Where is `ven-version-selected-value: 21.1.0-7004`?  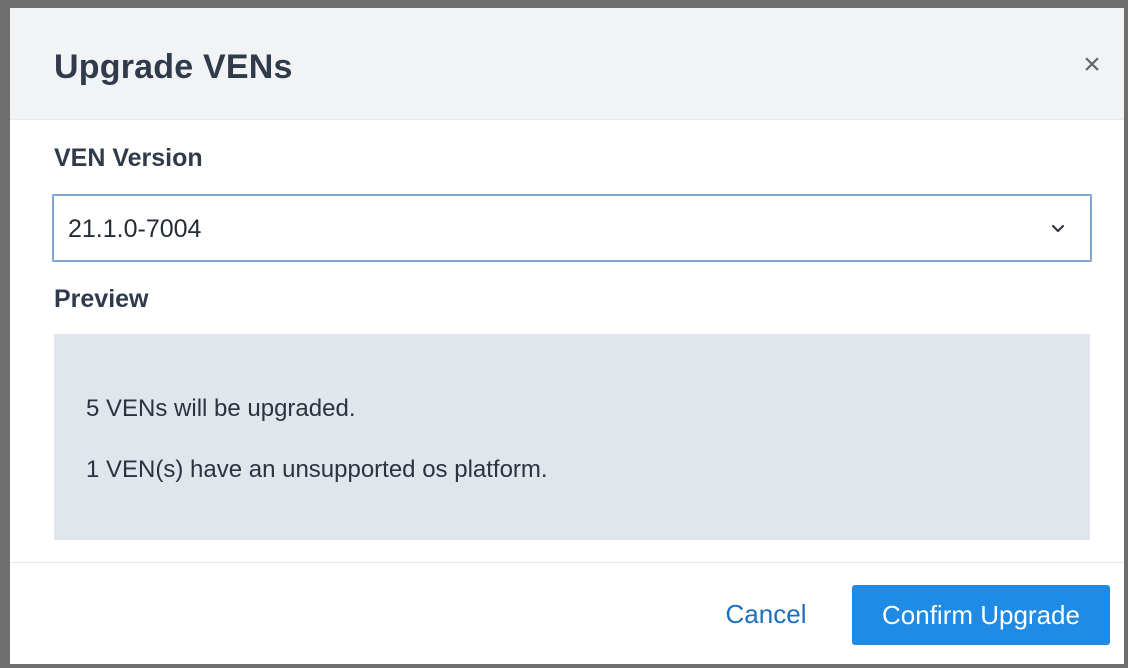 ven-version-selected-value: 21.1.0-7004 is located at coordinates (135, 229).